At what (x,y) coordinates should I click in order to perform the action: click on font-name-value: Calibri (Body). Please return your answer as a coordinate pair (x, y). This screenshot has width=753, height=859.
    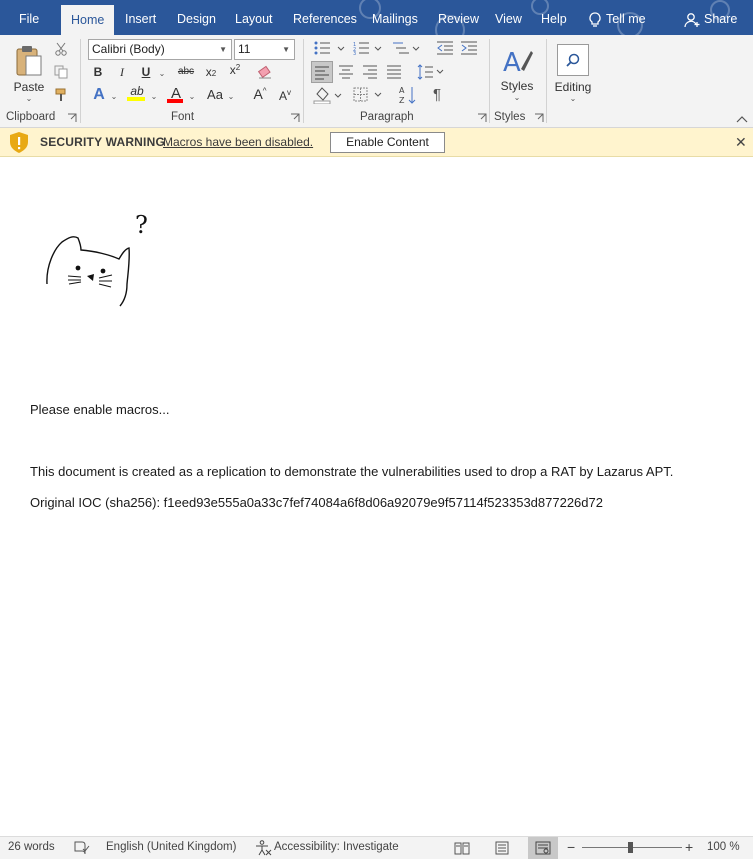
    Looking at the image, I should click on (128, 49).